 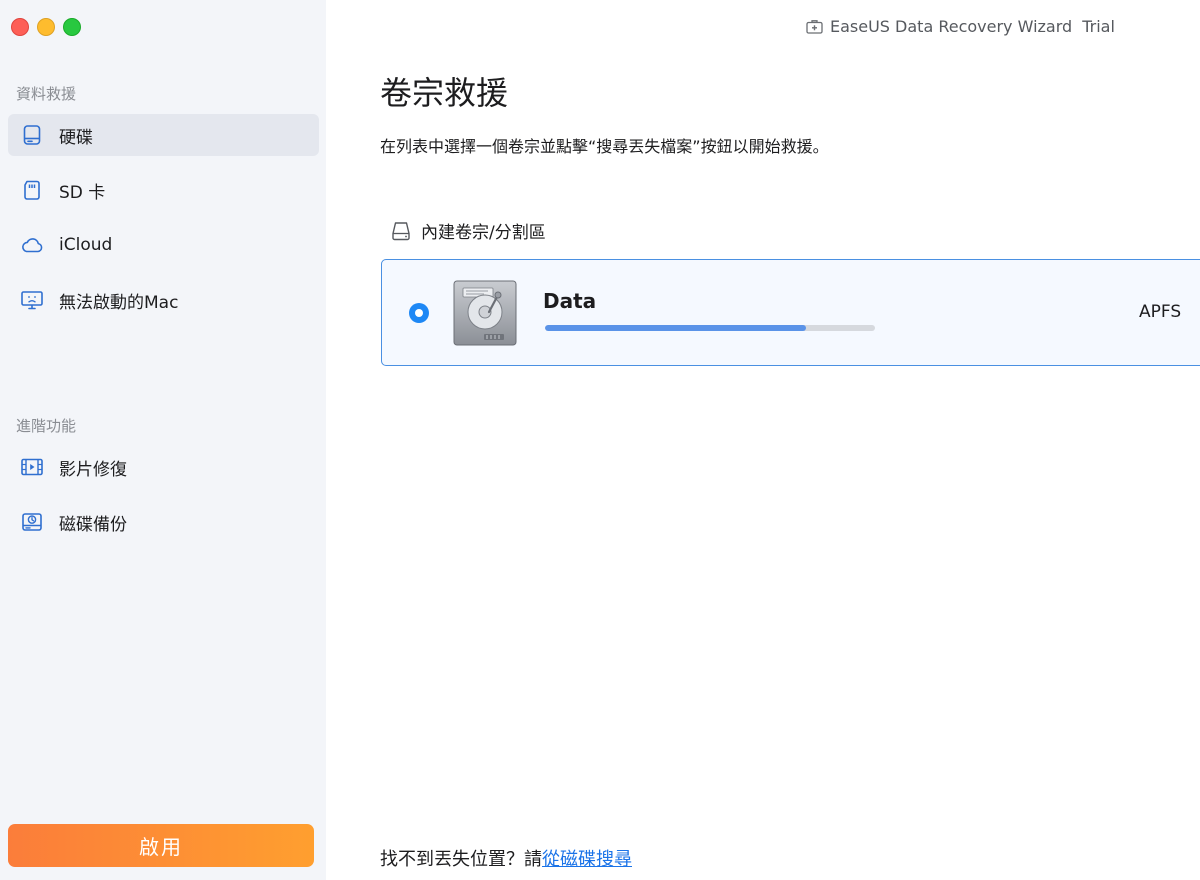 I want to click on sidebar-item-icloud: iCloud, so click(x=163, y=245).